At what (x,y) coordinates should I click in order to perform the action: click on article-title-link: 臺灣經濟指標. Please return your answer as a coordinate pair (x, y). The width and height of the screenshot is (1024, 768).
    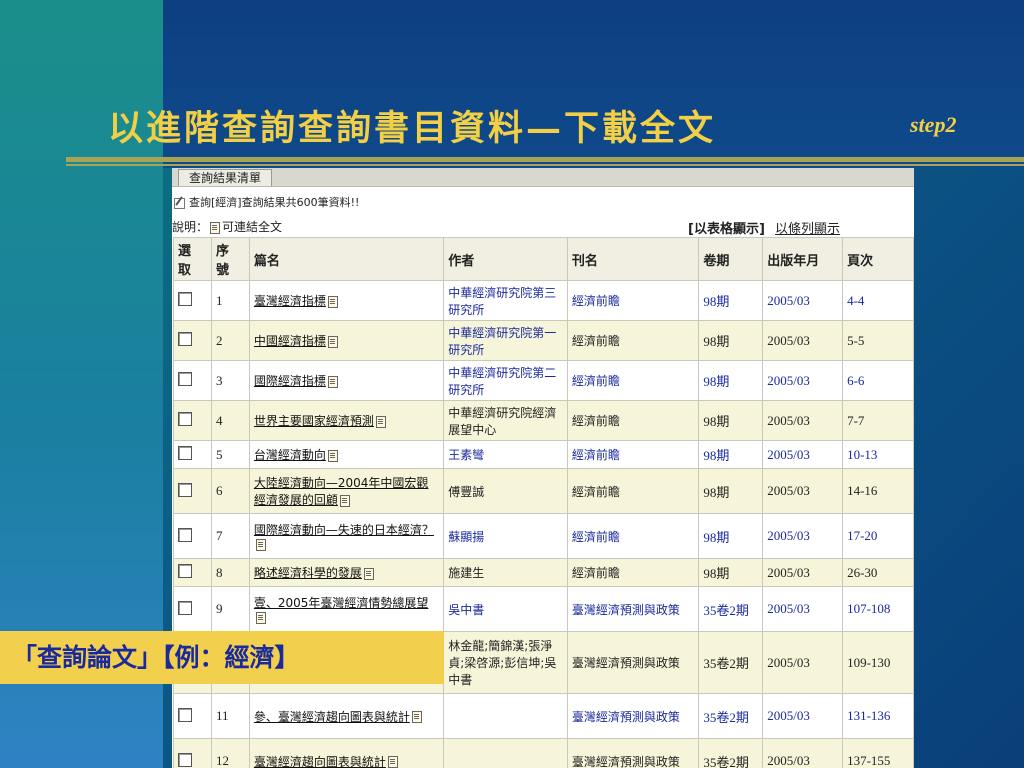
    Looking at the image, I should click on (290, 301).